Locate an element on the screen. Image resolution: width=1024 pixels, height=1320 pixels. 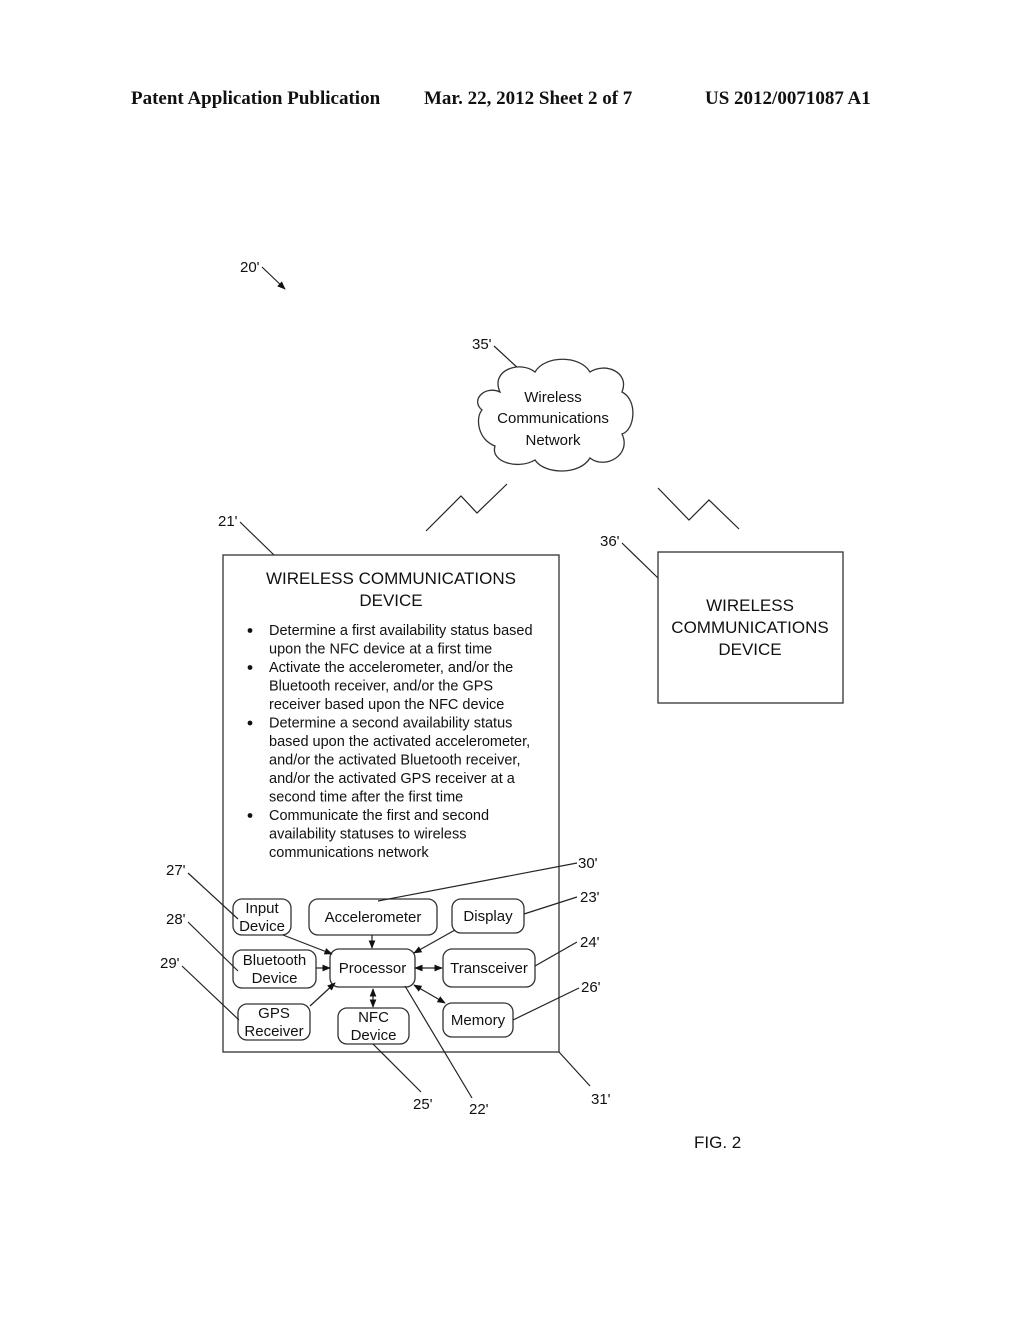
ref-processor: 22' is located at coordinates (479, 1109).